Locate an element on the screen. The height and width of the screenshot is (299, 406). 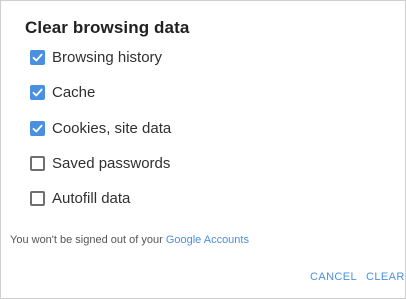
checkbox-cookies-site-data is located at coordinates (37, 128).